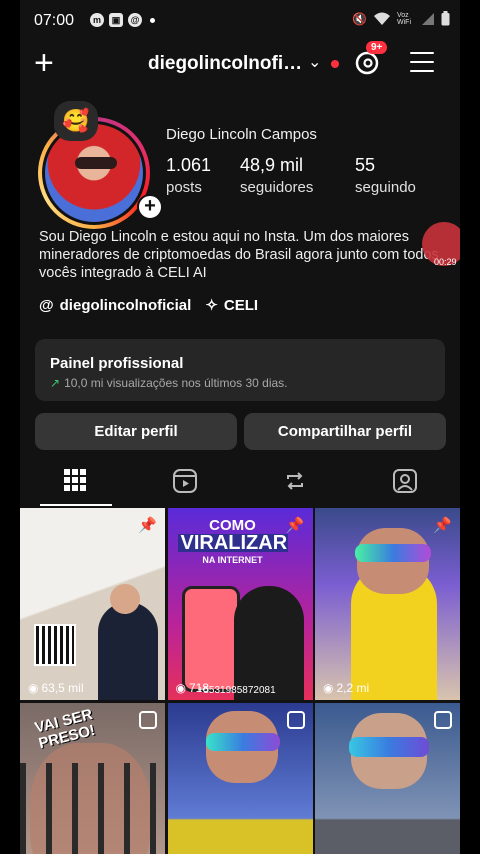 The height and width of the screenshot is (854, 480). What do you see at coordinates (359, 18) in the screenshot?
I see `mute-icon: 🔇` at bounding box center [359, 18].